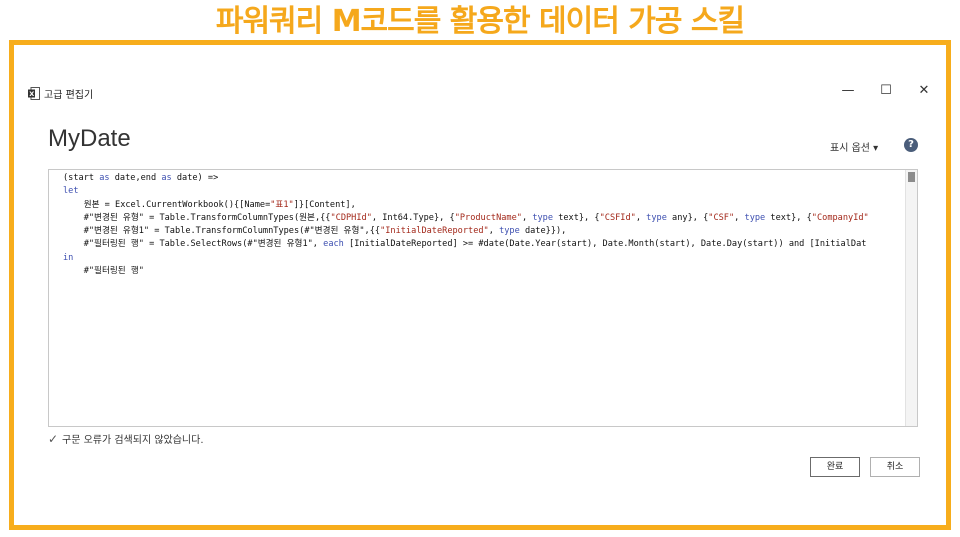 The height and width of the screenshot is (537, 960). Describe the element at coordinates (133, 440) in the screenshot. I see `status-message: 구문 오류가 검색되지 않았습니다.` at that location.